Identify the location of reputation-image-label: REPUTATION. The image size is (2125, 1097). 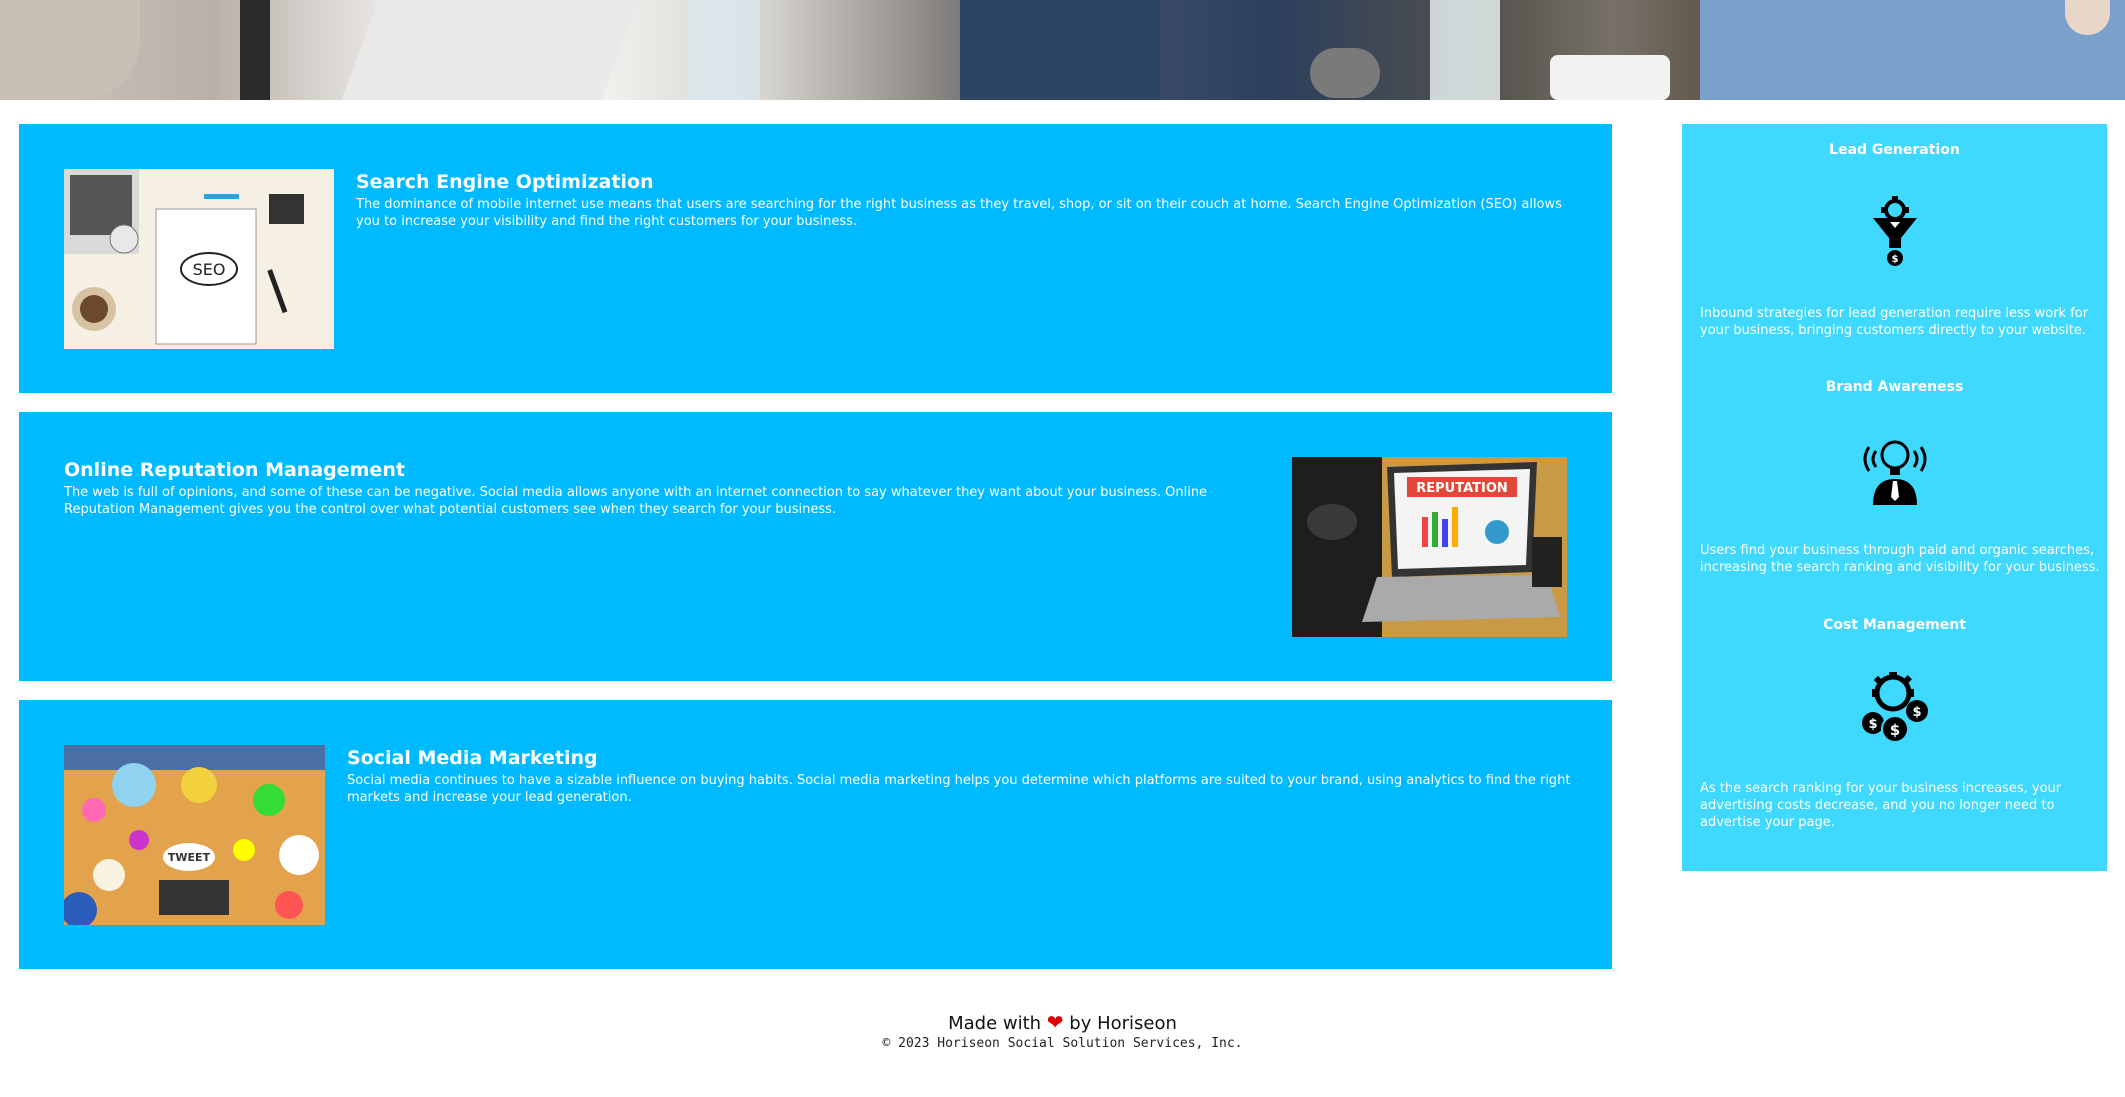
(1462, 488).